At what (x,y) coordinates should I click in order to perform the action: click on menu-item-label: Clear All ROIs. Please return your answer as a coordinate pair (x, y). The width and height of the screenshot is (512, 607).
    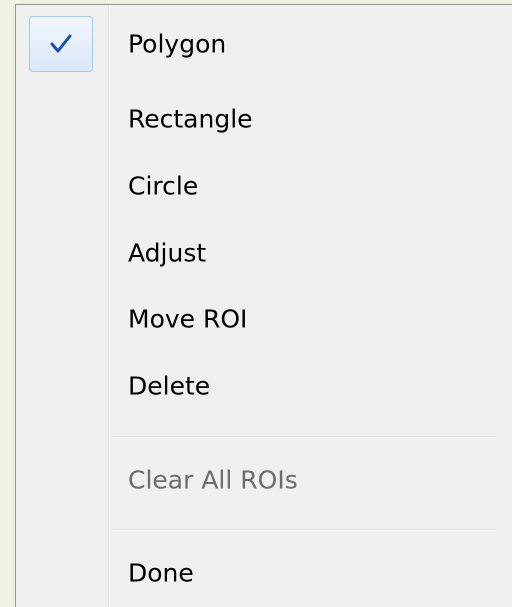
    Looking at the image, I should click on (213, 480).